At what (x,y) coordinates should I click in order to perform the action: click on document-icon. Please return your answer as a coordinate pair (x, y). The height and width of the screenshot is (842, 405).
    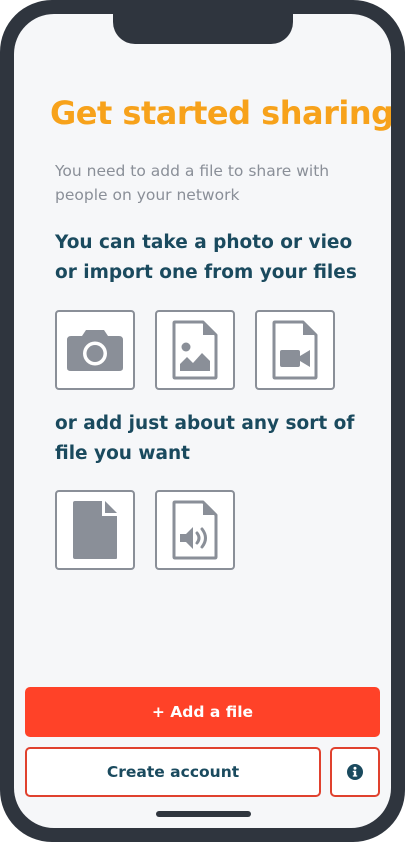
    Looking at the image, I should click on (95, 530).